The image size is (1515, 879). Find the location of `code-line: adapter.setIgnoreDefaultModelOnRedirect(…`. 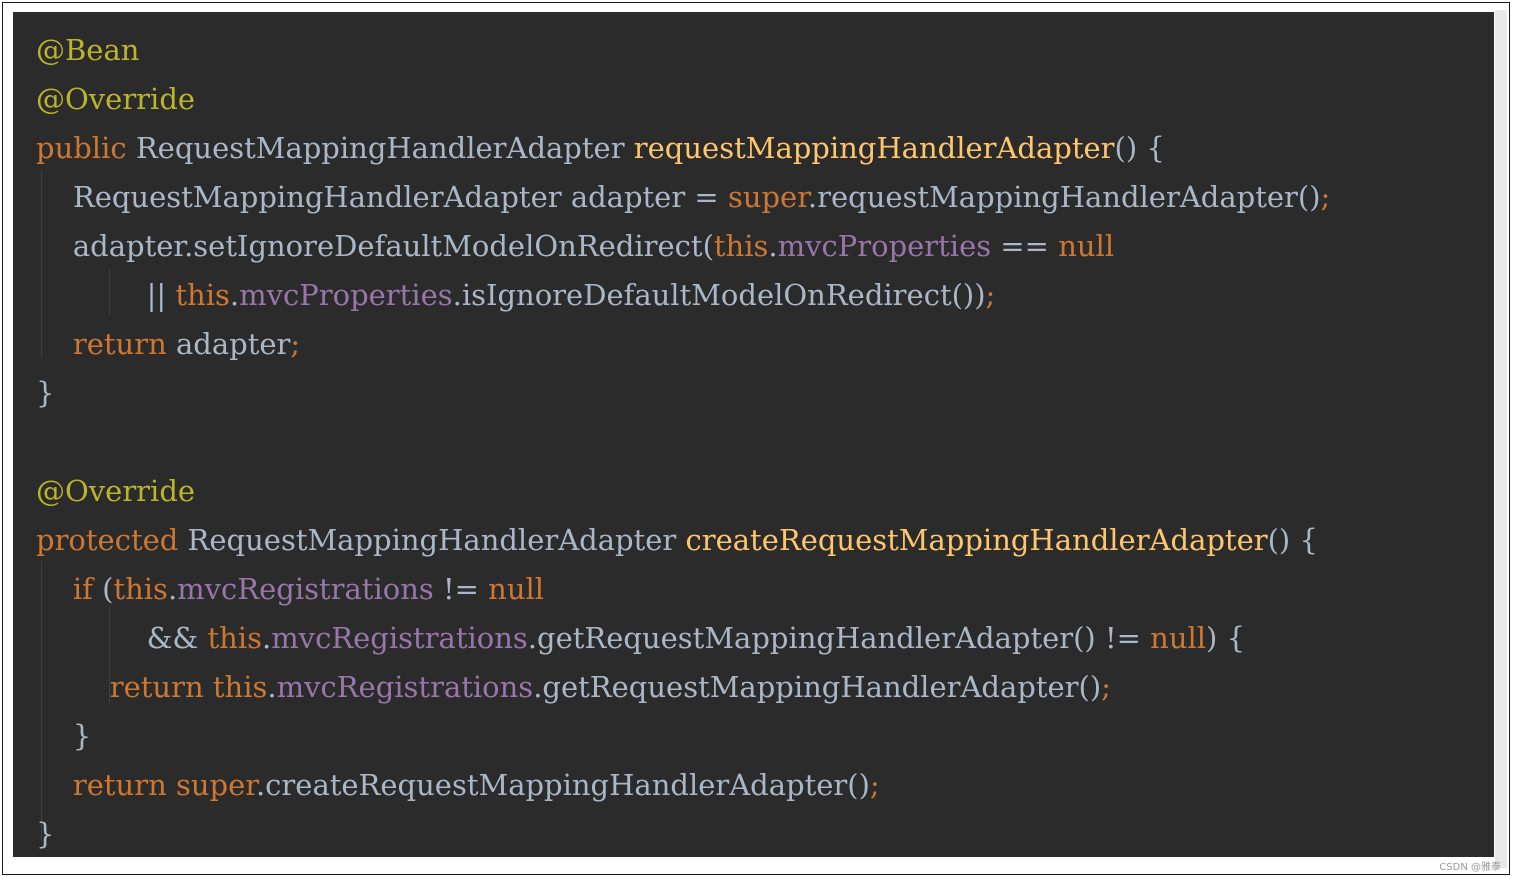

code-line: adapter.setIgnoreDefaultModelOnRedirect(… is located at coordinates (683, 246).